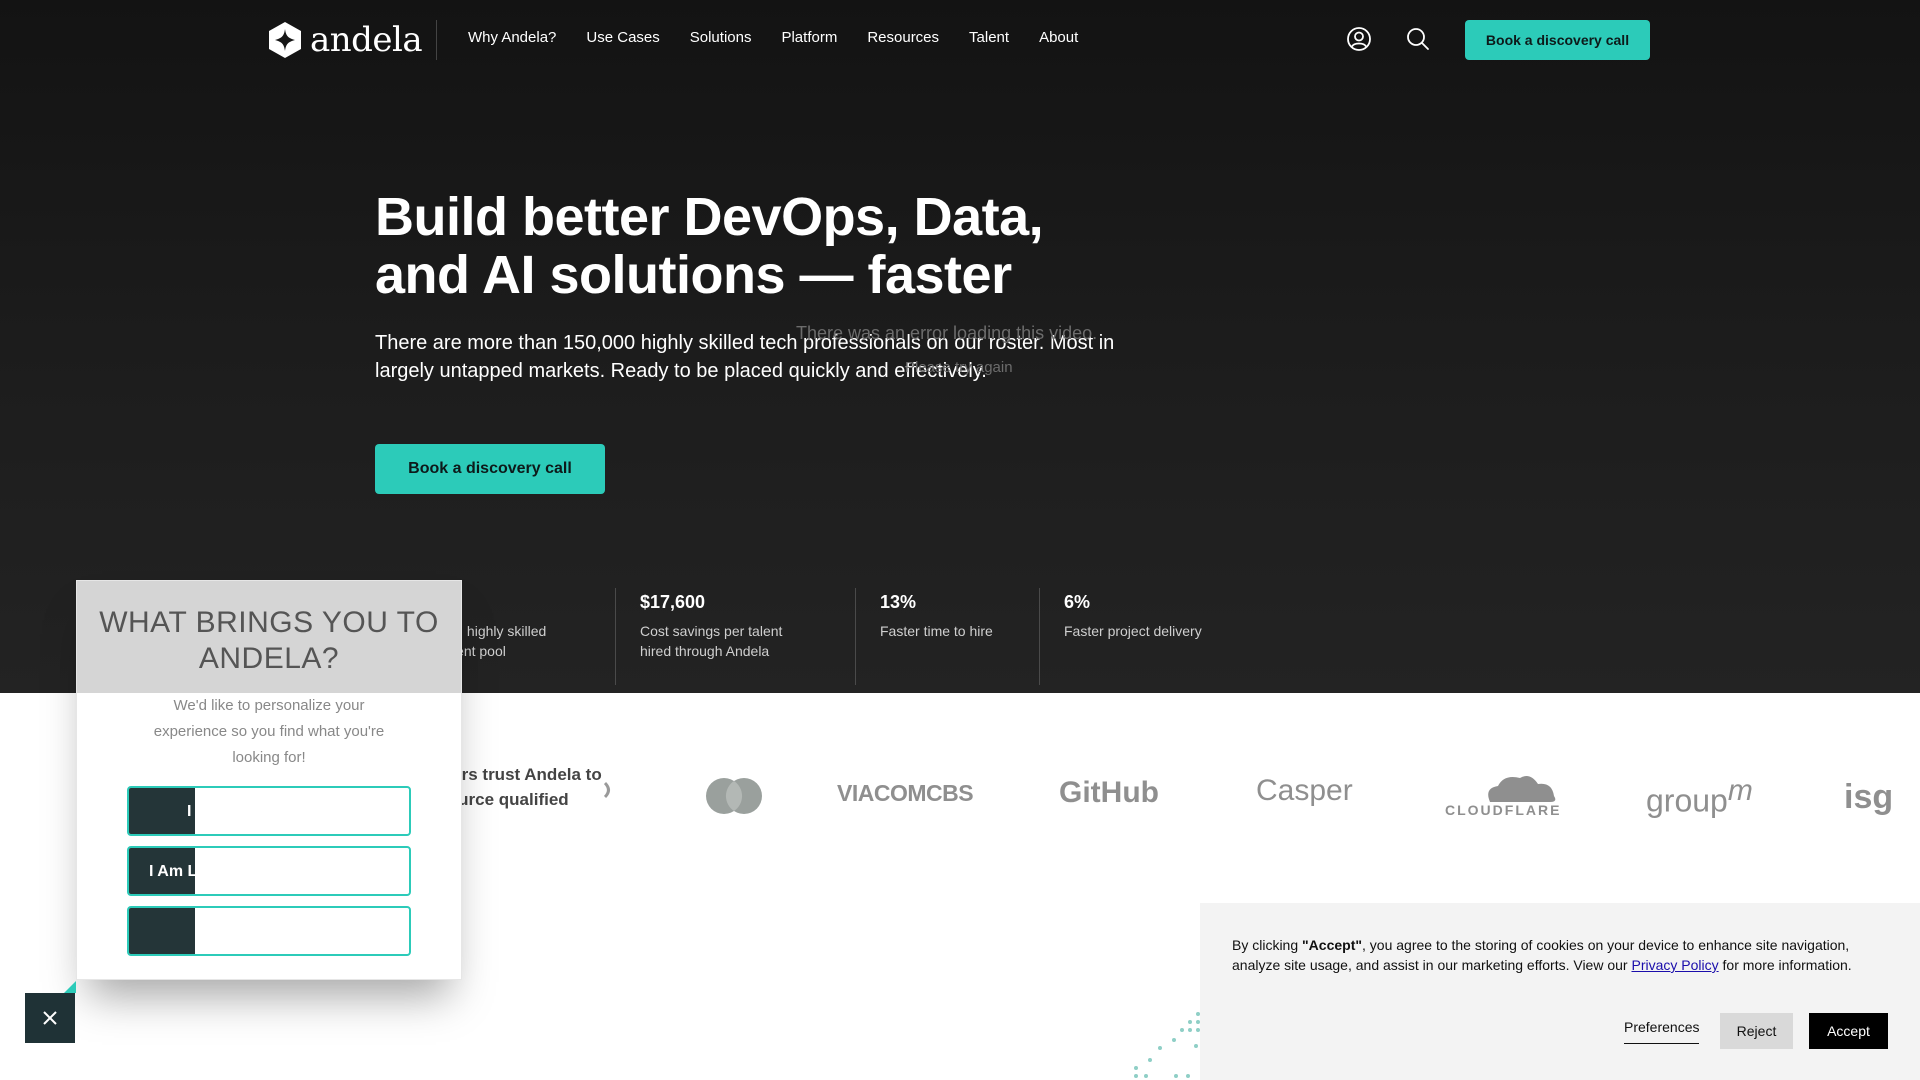 The image size is (1920, 1080). What do you see at coordinates (1503, 810) in the screenshot?
I see `brand-cloudflare: CLOUDFLARE` at bounding box center [1503, 810].